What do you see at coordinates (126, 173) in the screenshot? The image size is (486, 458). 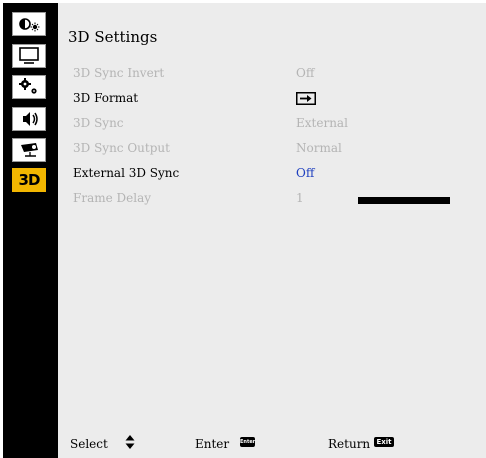 I see `setting-label: External 3D Sync` at bounding box center [126, 173].